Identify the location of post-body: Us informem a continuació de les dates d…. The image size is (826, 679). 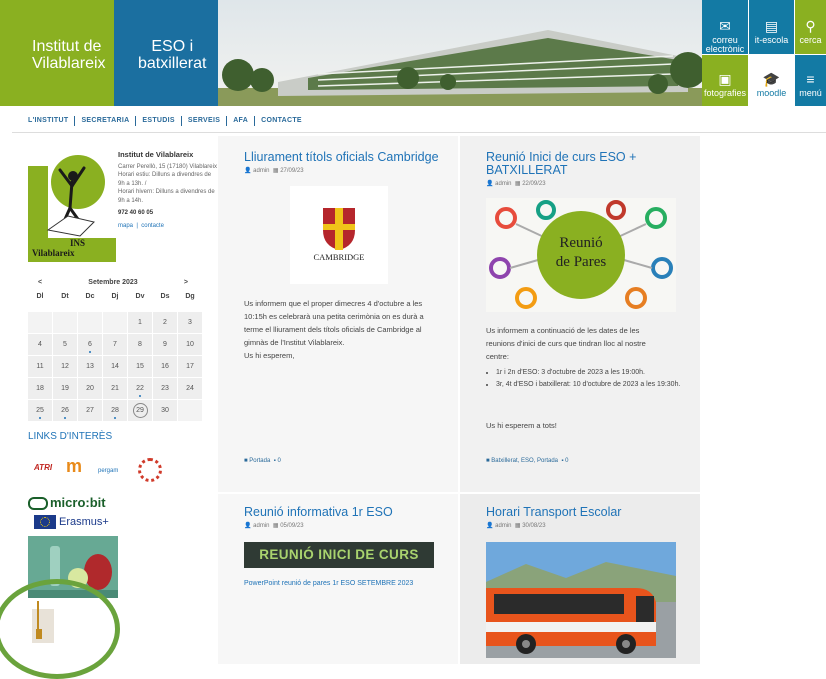
(566, 343).